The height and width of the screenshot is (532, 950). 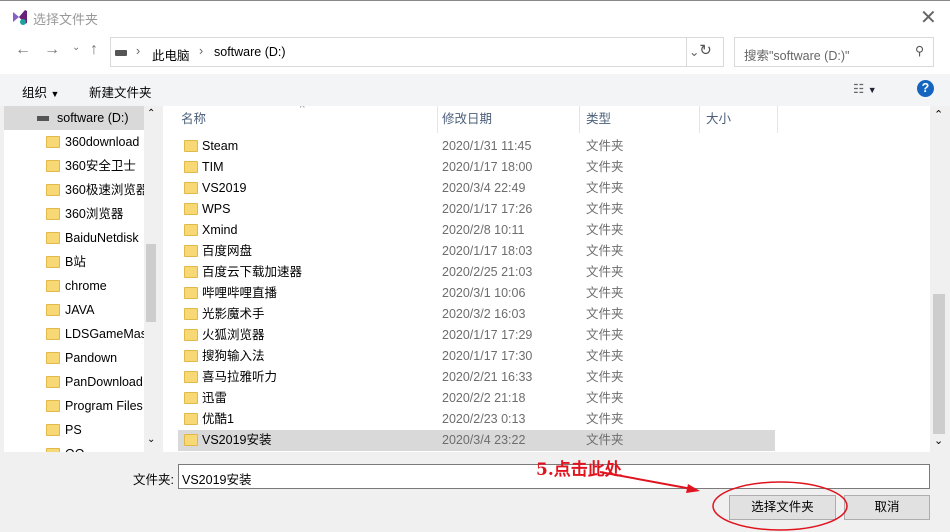 What do you see at coordinates (484, 398) in the screenshot?
I see `file-date: 2020/2/2 21:18` at bounding box center [484, 398].